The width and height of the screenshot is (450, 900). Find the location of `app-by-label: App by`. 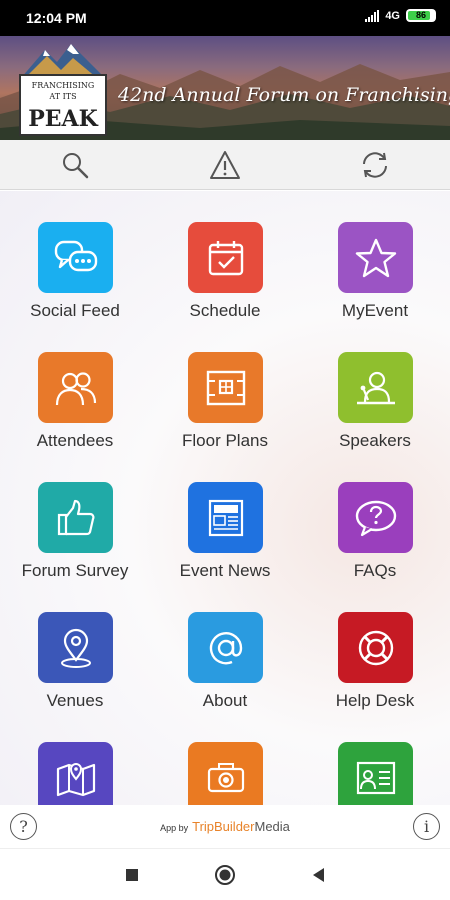

app-by-label: App by is located at coordinates (174, 828).